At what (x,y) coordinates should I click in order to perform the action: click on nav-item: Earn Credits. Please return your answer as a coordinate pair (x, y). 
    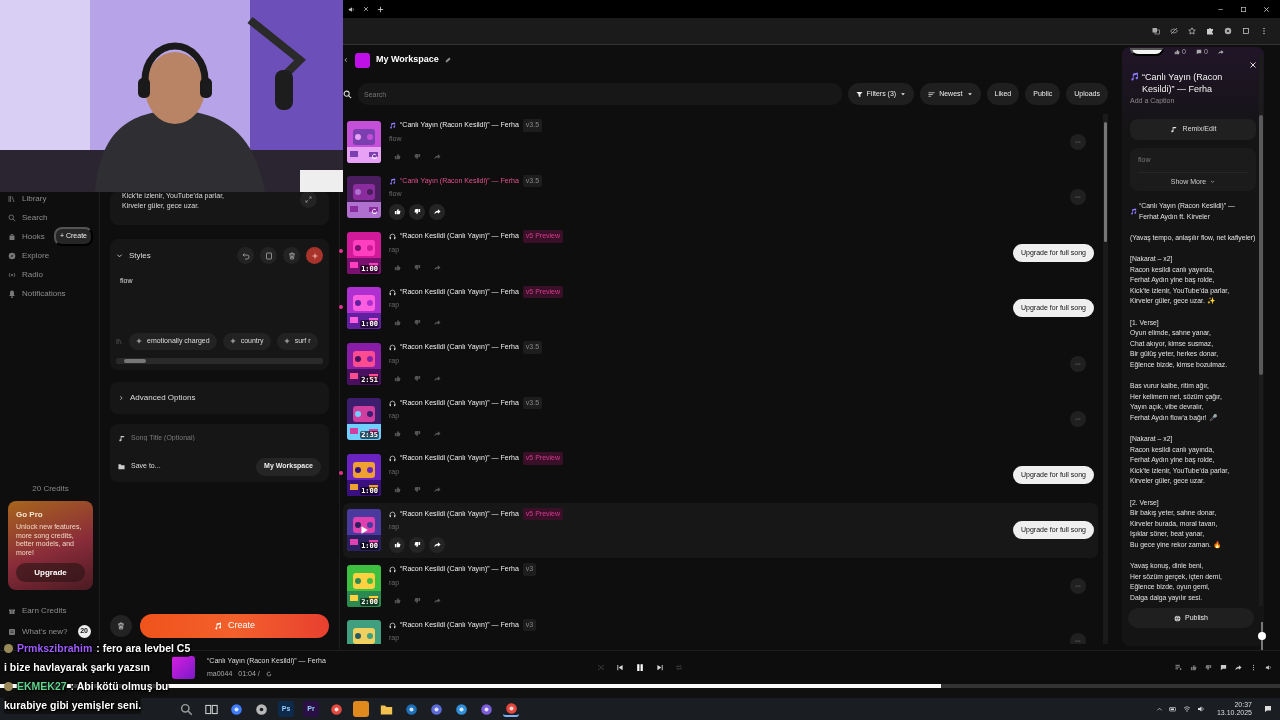
    Looking at the image, I should click on (44, 610).